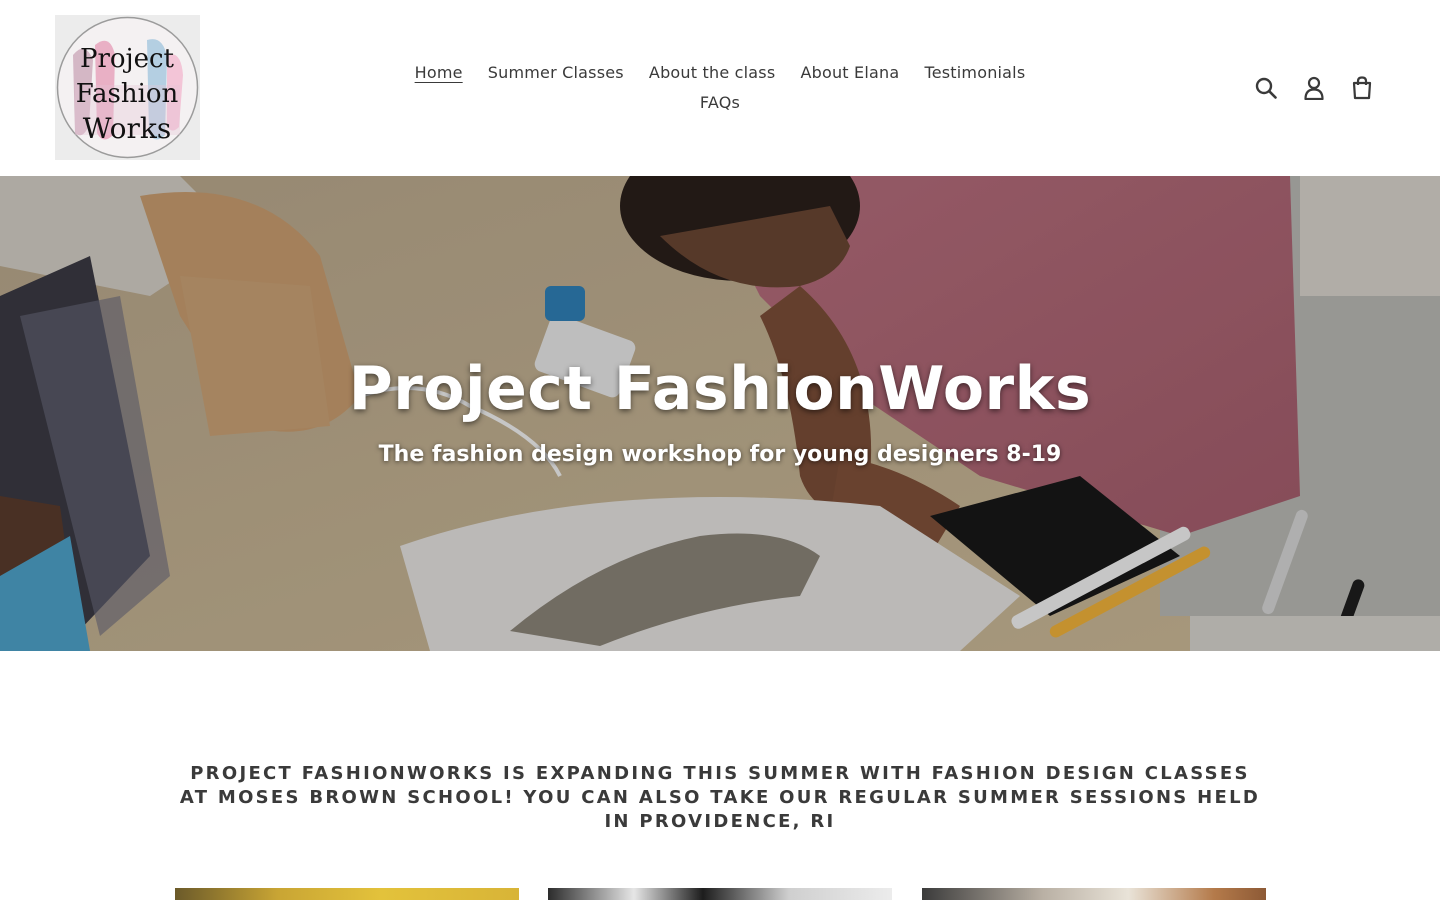 This screenshot has height=900, width=1440. Describe the element at coordinates (1362, 88) in the screenshot. I see `cart-icon` at that location.